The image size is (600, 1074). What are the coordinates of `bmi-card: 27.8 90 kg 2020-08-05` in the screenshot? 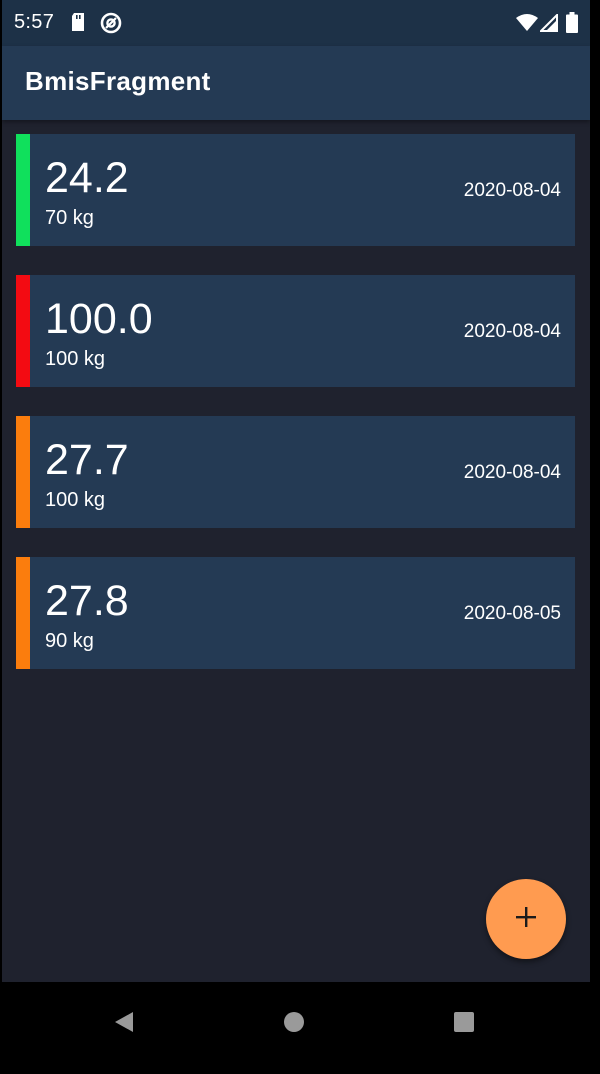 It's located at (295, 613).